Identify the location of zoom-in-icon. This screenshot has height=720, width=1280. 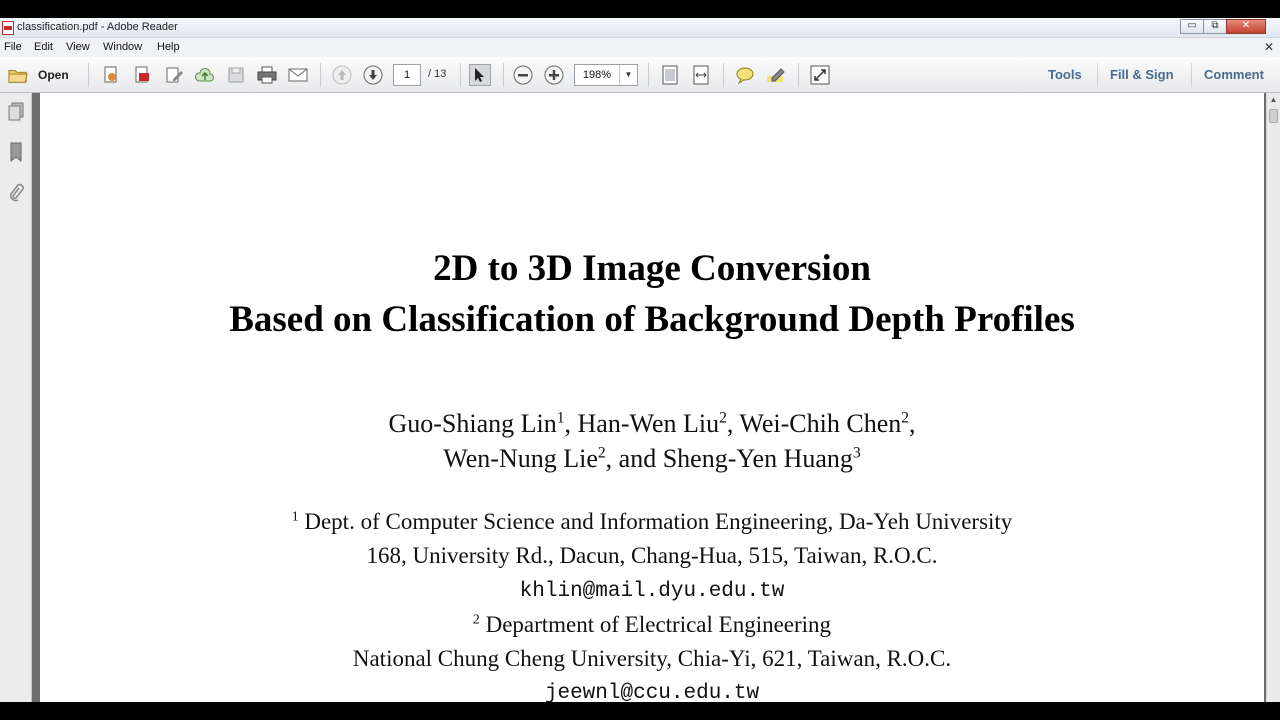
(554, 75).